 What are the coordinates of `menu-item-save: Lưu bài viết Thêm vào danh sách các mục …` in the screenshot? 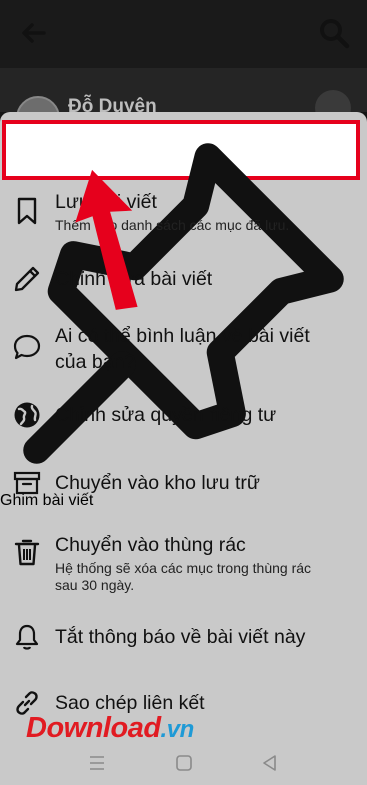 It's located at (183, 214).